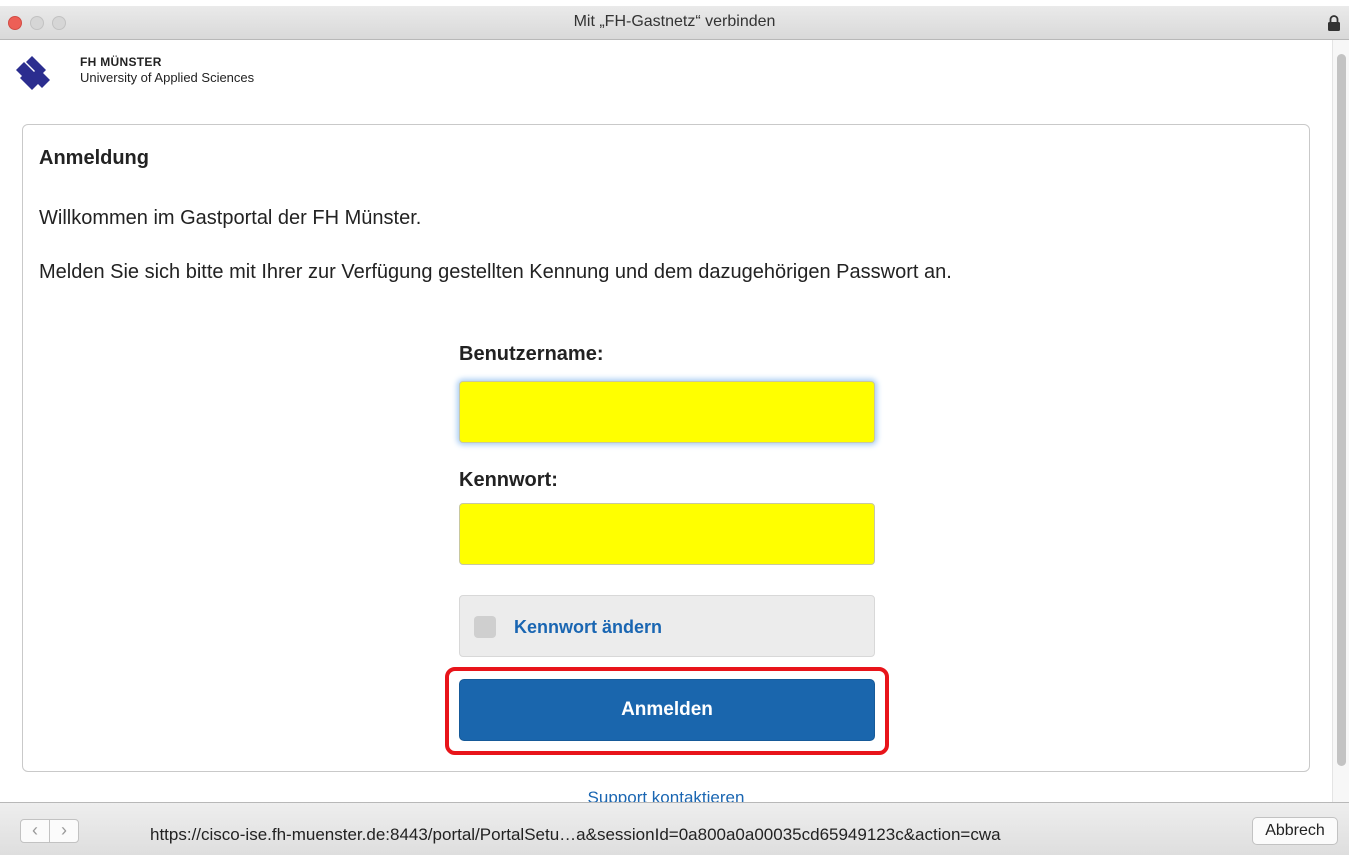 The width and height of the screenshot is (1349, 855). What do you see at coordinates (64, 831) in the screenshot?
I see `forward-button: ›` at bounding box center [64, 831].